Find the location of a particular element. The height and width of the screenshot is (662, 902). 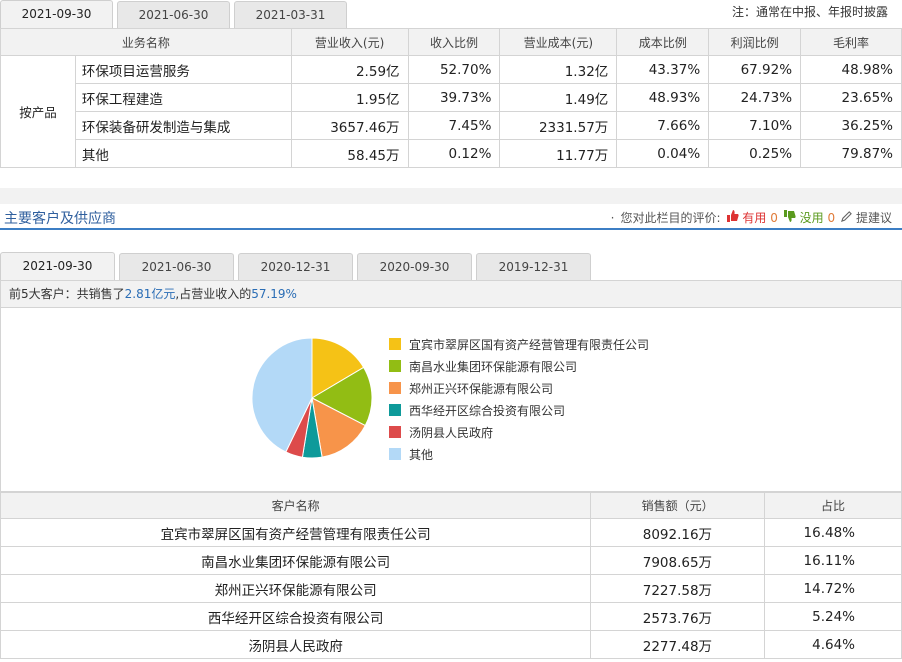

useless-button: 没用 0 is located at coordinates (809, 217).